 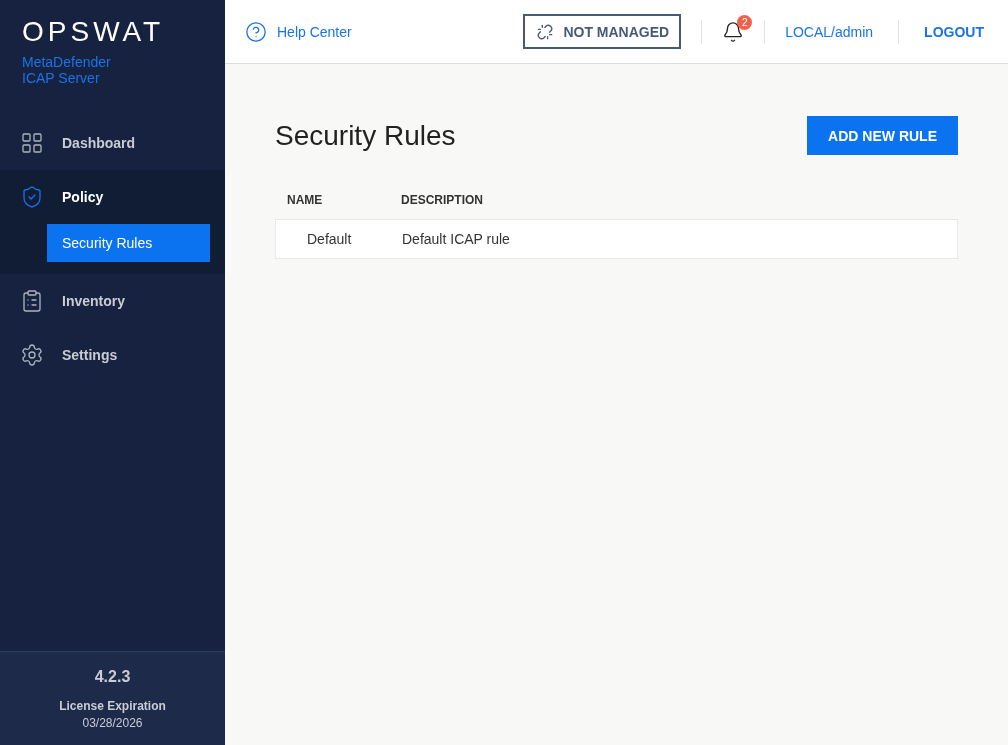 I want to click on clipboard-icon, so click(x=32, y=301).